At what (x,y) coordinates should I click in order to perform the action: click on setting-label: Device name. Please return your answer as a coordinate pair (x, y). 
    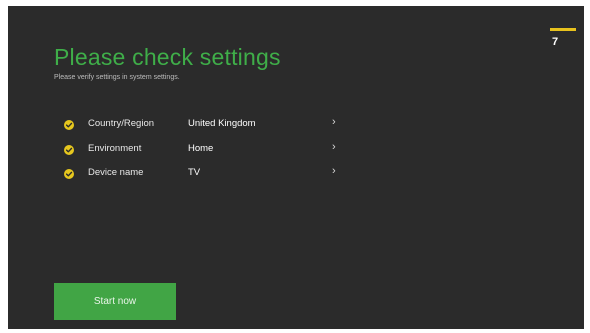
    Looking at the image, I should click on (116, 172).